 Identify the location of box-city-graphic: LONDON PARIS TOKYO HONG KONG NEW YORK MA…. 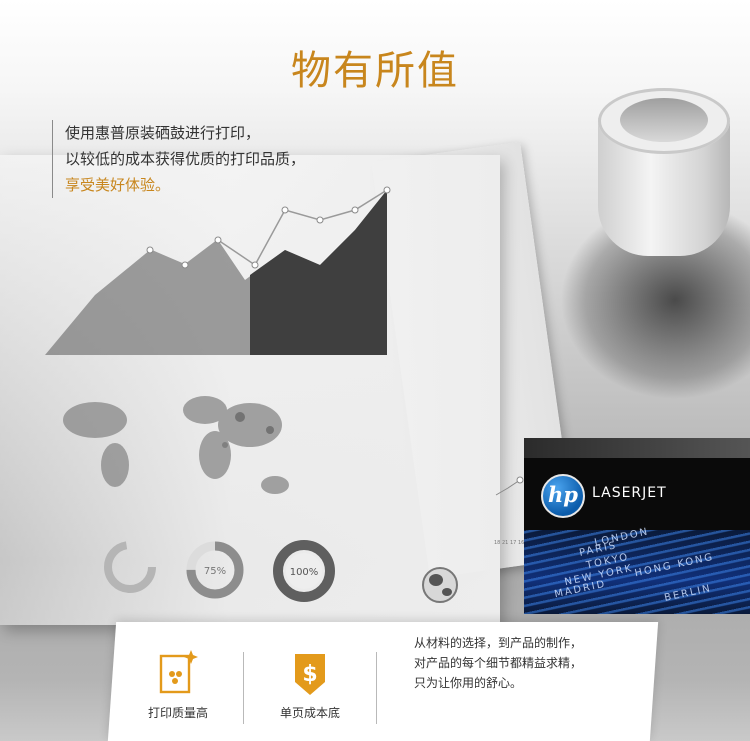
(637, 570).